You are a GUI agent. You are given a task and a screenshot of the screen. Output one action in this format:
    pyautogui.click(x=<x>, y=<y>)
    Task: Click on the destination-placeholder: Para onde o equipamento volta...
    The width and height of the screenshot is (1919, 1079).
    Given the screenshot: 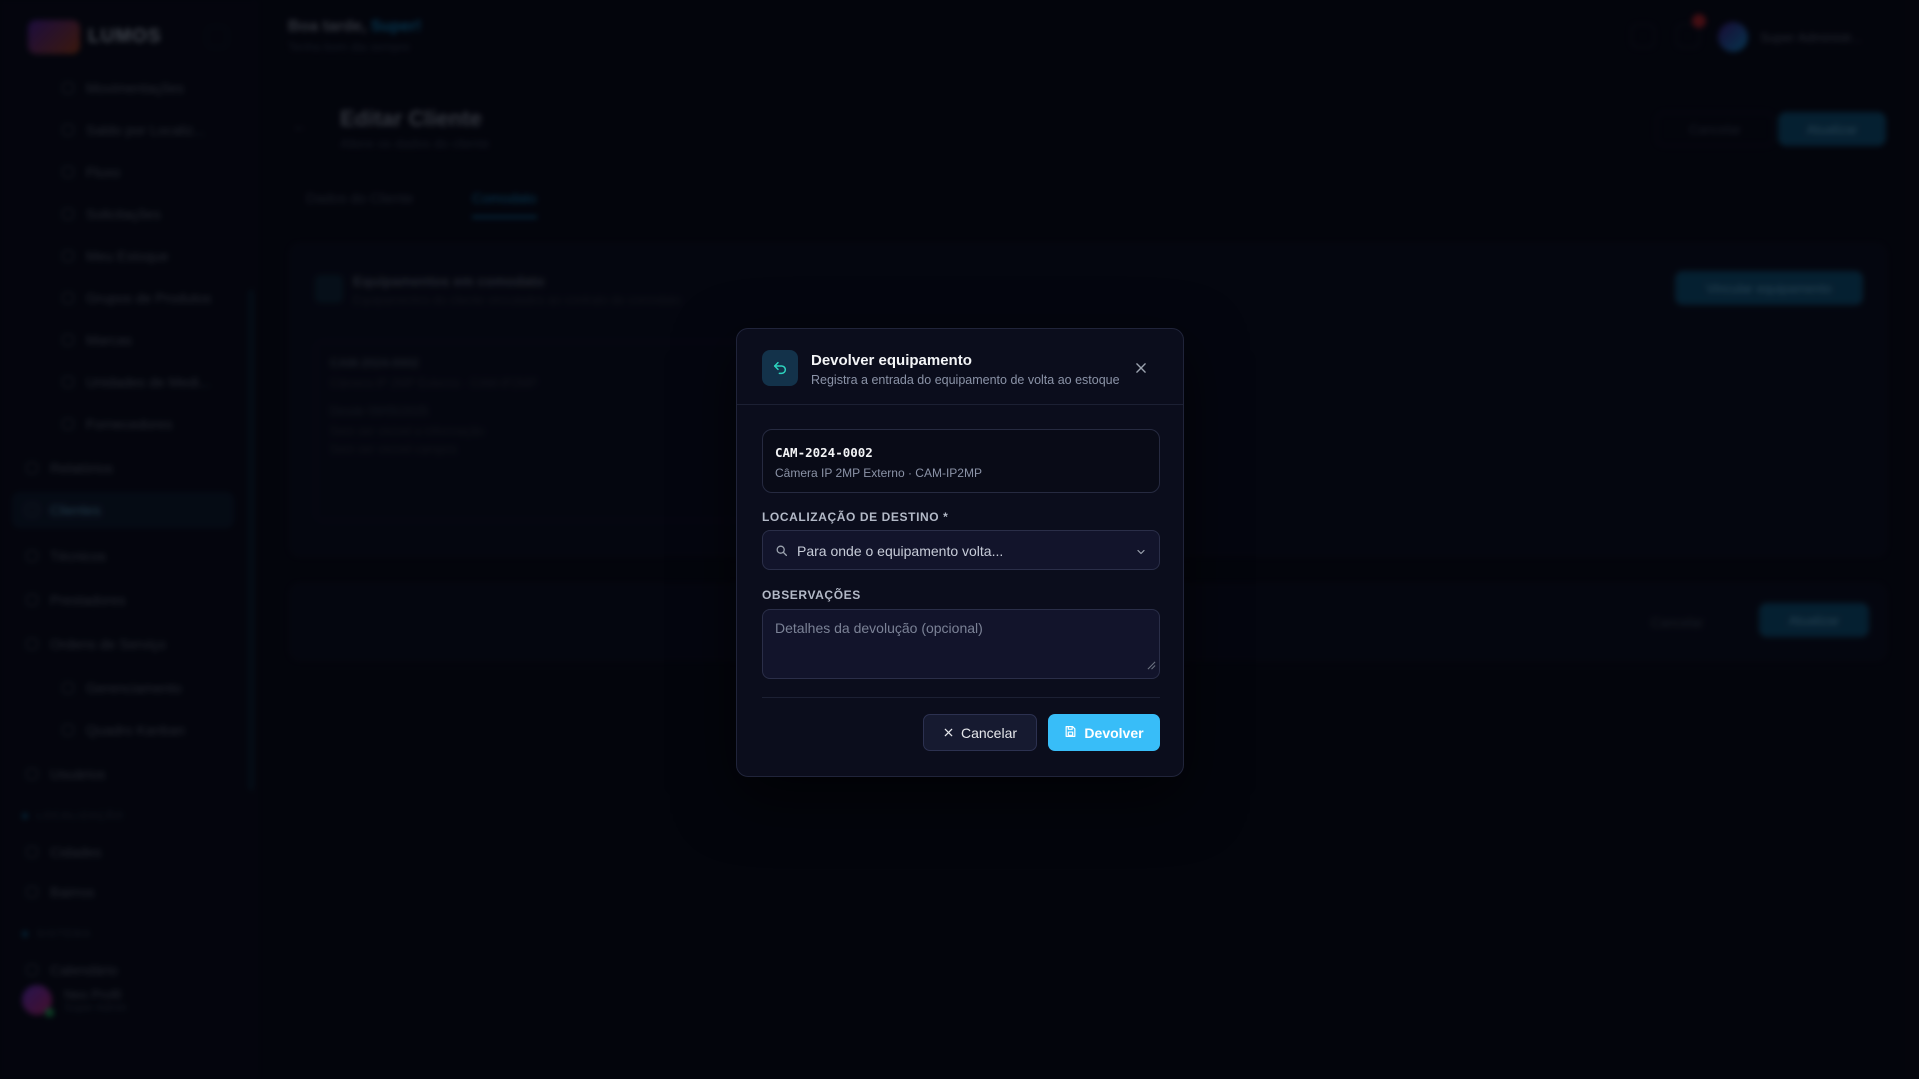 What is the action you would take?
    pyautogui.click(x=900, y=551)
    